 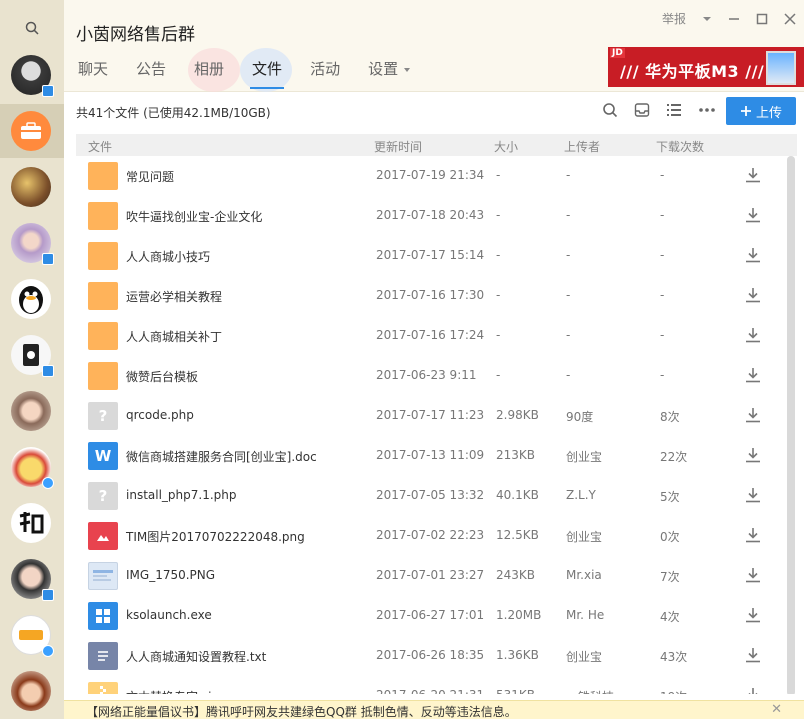 I want to click on unknown-file-icon: ?, so click(x=103, y=496).